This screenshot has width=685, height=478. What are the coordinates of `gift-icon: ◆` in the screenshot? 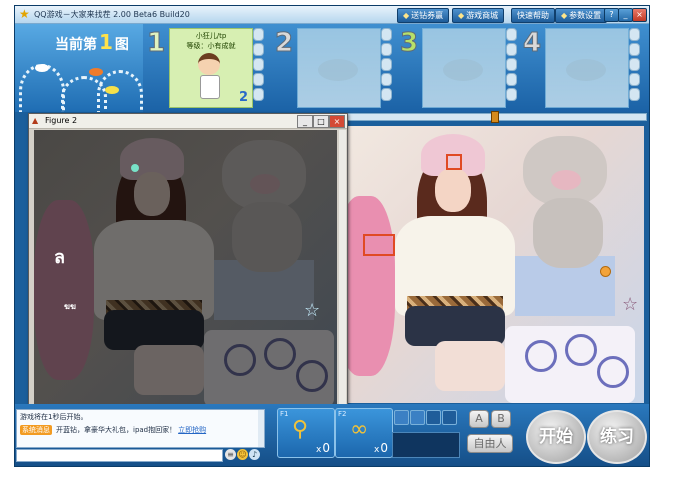 It's located at (406, 15).